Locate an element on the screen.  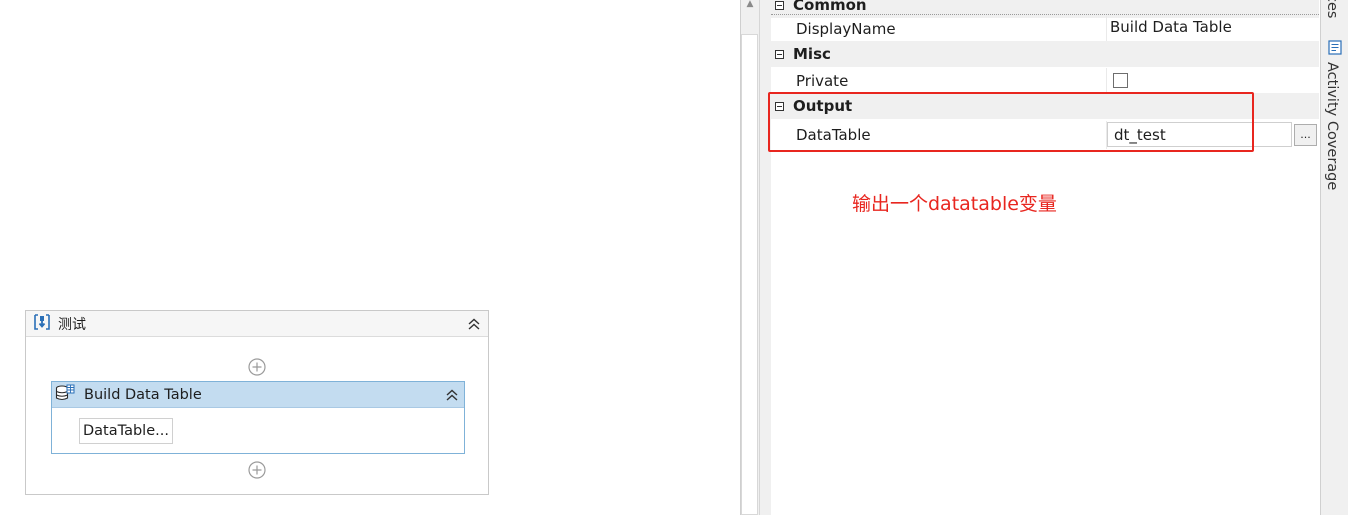
property-grid-gutter is located at coordinates (765, 257).